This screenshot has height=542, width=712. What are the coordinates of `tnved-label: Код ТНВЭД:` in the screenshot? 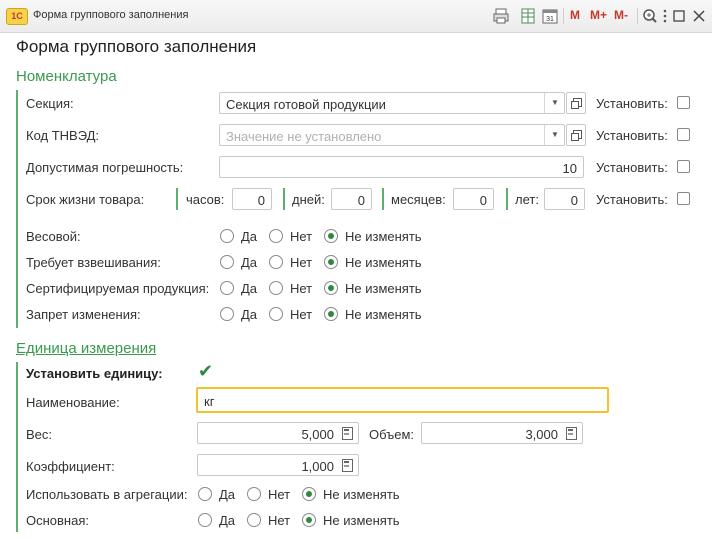 It's located at (63, 135).